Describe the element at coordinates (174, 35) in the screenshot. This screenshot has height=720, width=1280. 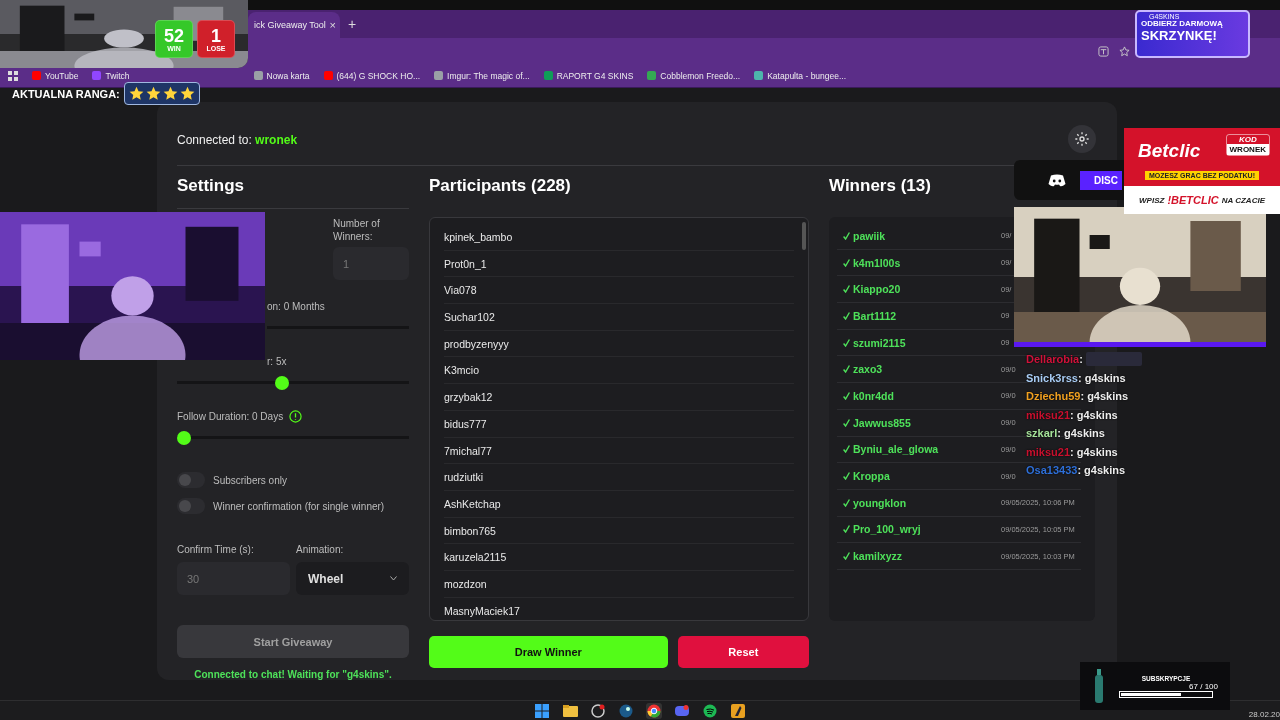
I see `wins-count: 52` at that location.